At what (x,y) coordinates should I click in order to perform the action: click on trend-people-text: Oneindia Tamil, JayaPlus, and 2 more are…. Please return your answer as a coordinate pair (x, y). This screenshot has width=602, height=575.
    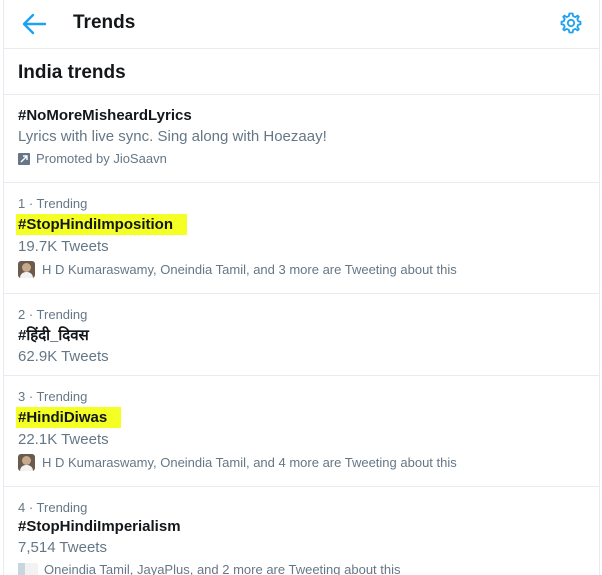
    Looking at the image, I should click on (222, 568).